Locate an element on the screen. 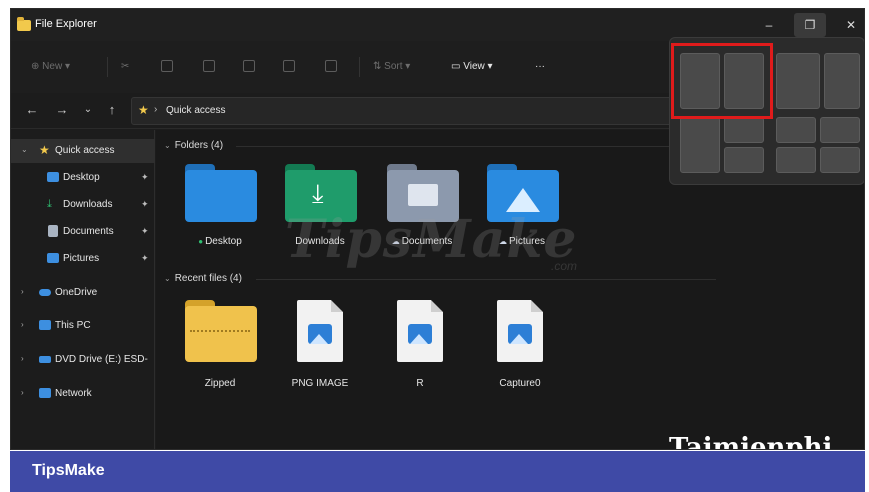 This screenshot has height=492, width=869. share-icon is located at coordinates (289, 66).